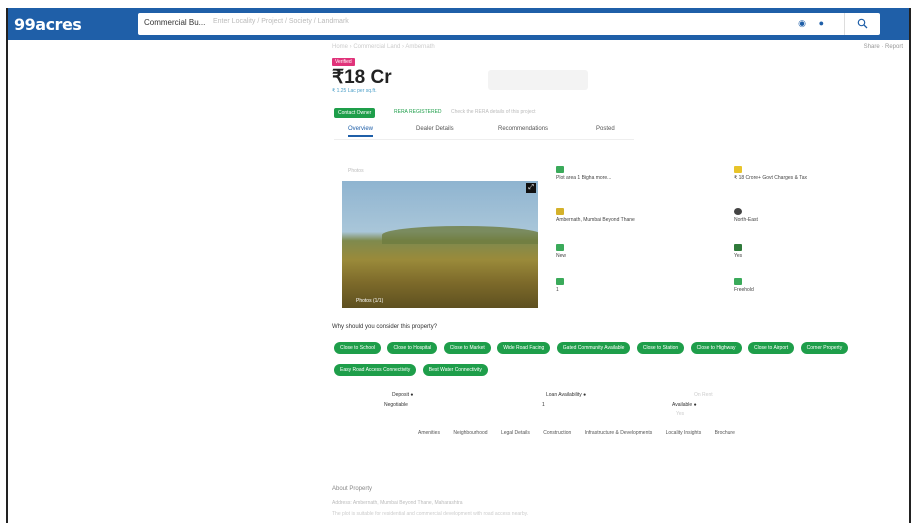 Image resolution: width=915 pixels, height=523 pixels. Describe the element at coordinates (383, 47) in the screenshot. I see `breadcrumb: Home › Commercial Land › Ambernath` at that location.